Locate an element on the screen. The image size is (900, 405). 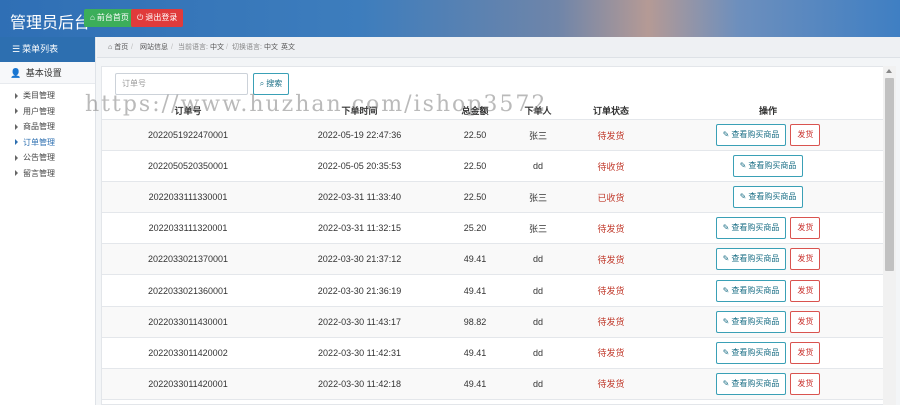
sidebar-heading-label: 菜单列表 is located at coordinates (40, 49).